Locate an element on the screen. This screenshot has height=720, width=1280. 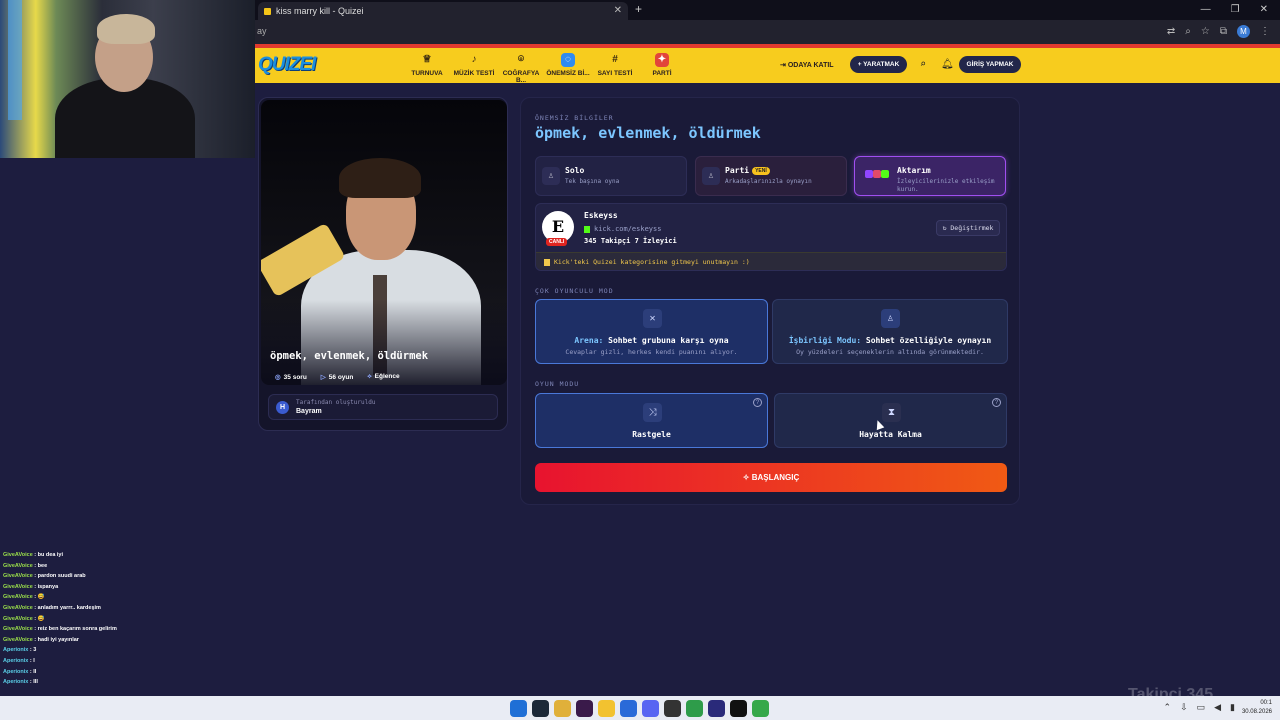
folder-icon is located at coordinates (606, 708).